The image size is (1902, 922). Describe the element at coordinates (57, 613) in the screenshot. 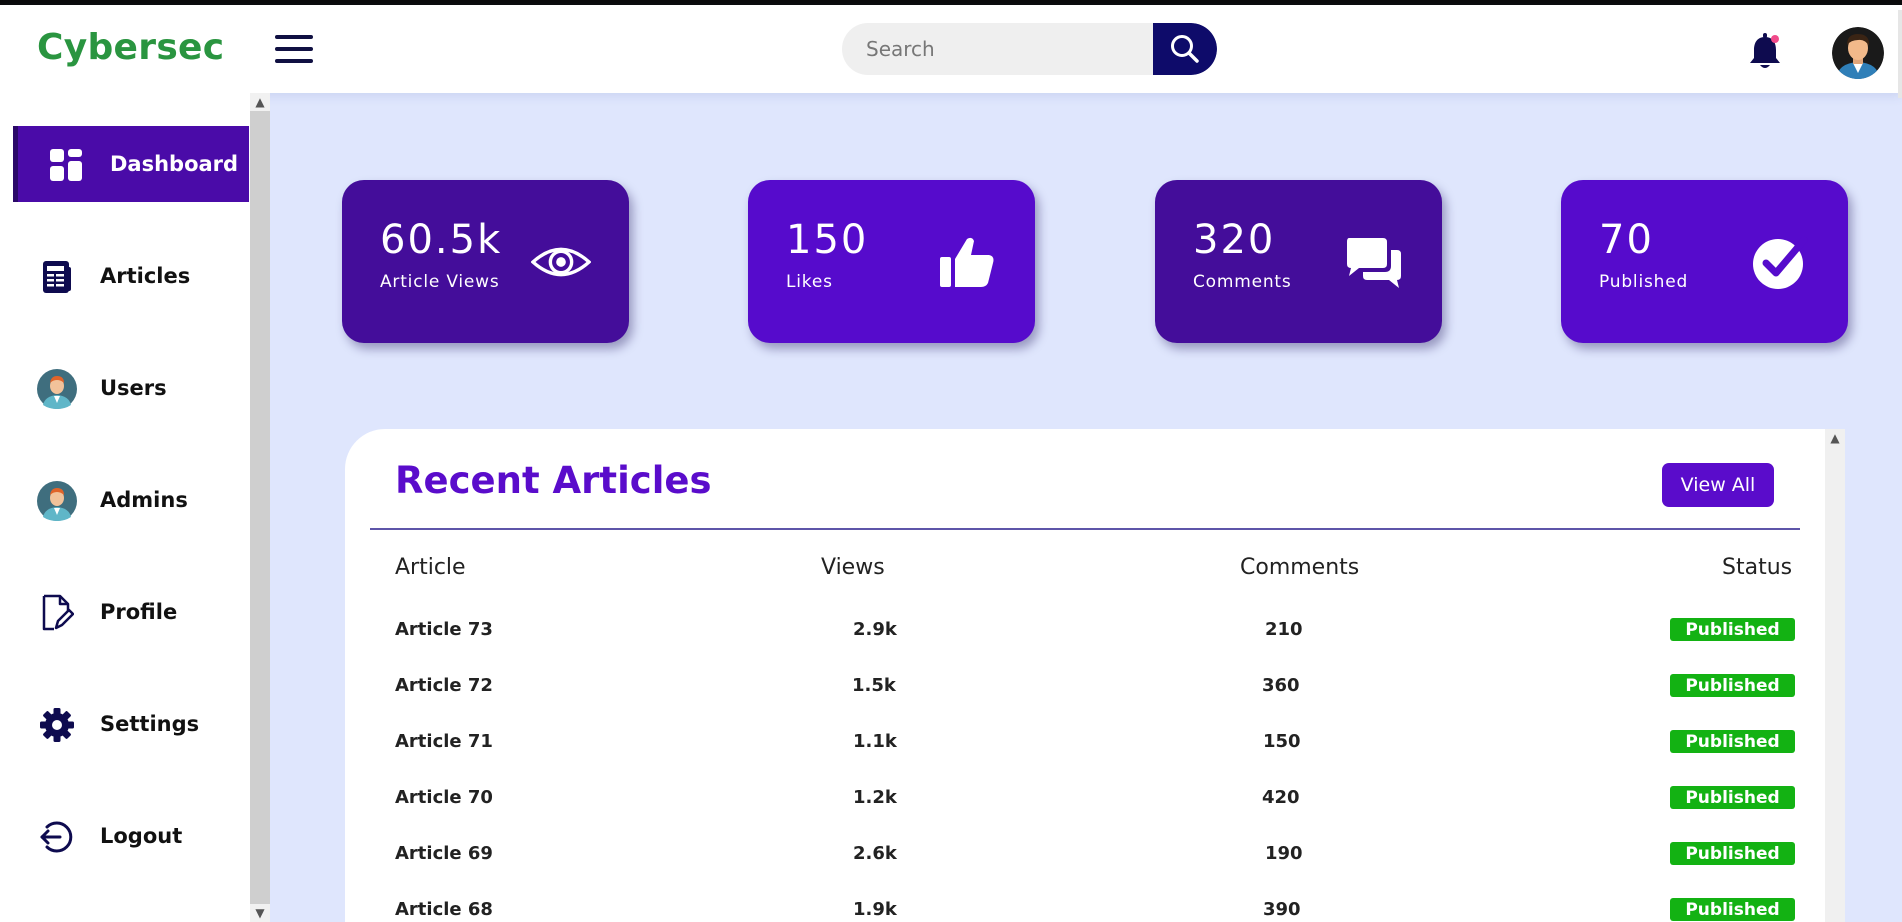

I see `profile-document-icon` at that location.